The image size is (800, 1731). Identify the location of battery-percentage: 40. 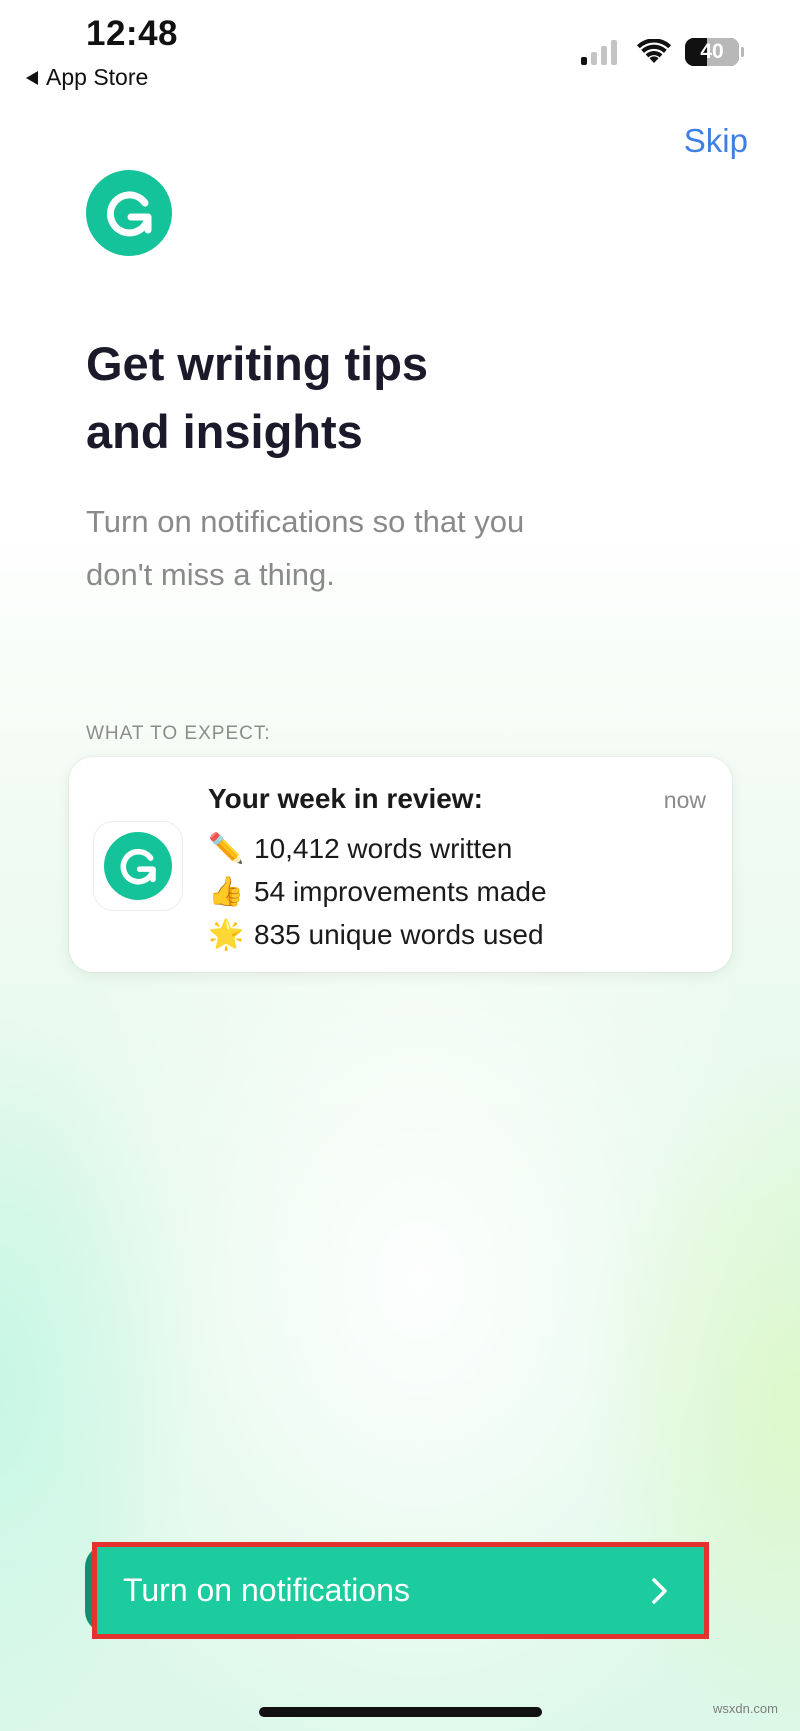
(712, 51).